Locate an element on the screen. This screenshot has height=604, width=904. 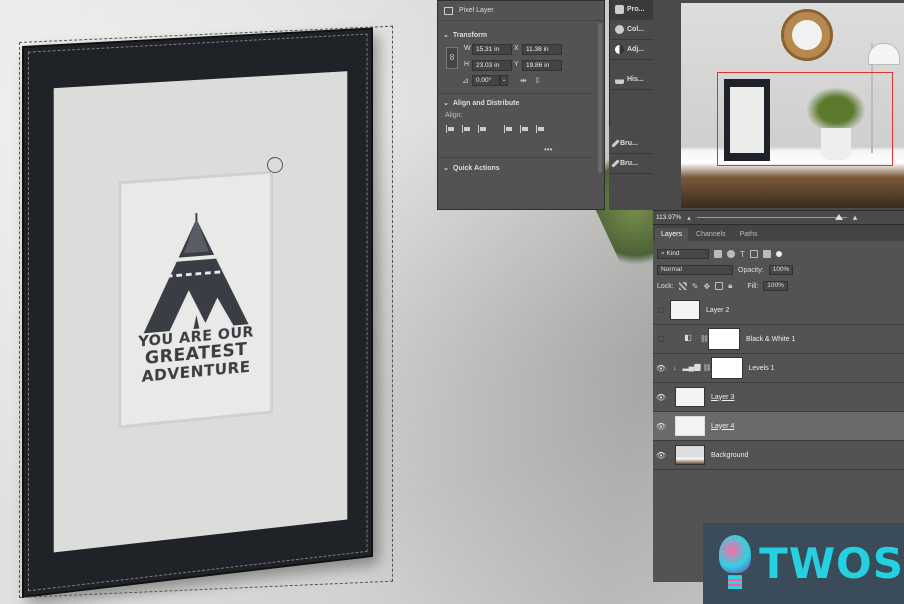
layer-name: Layer 2 is located at coordinates (717, 310).